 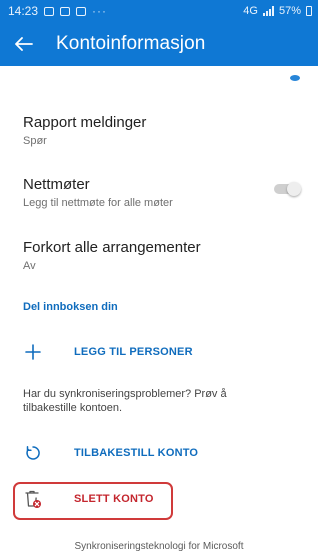 I want to click on add-people-button: LEGG TIL PERSONER, so click(x=108, y=352).